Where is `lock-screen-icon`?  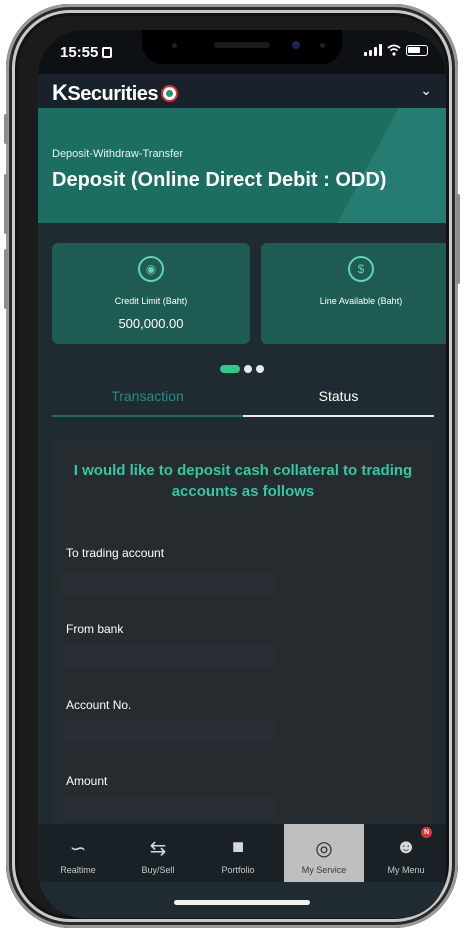
lock-screen-icon is located at coordinates (107, 52).